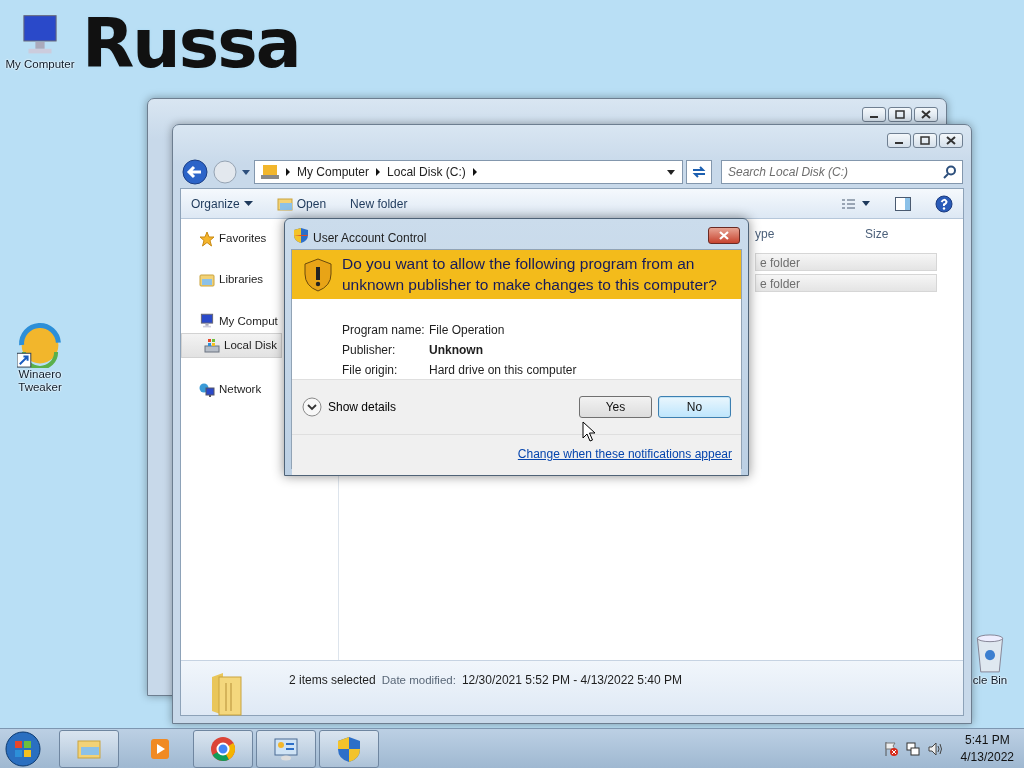  What do you see at coordinates (987, 740) in the screenshot?
I see `clock-time: 5:41 PM` at bounding box center [987, 740].